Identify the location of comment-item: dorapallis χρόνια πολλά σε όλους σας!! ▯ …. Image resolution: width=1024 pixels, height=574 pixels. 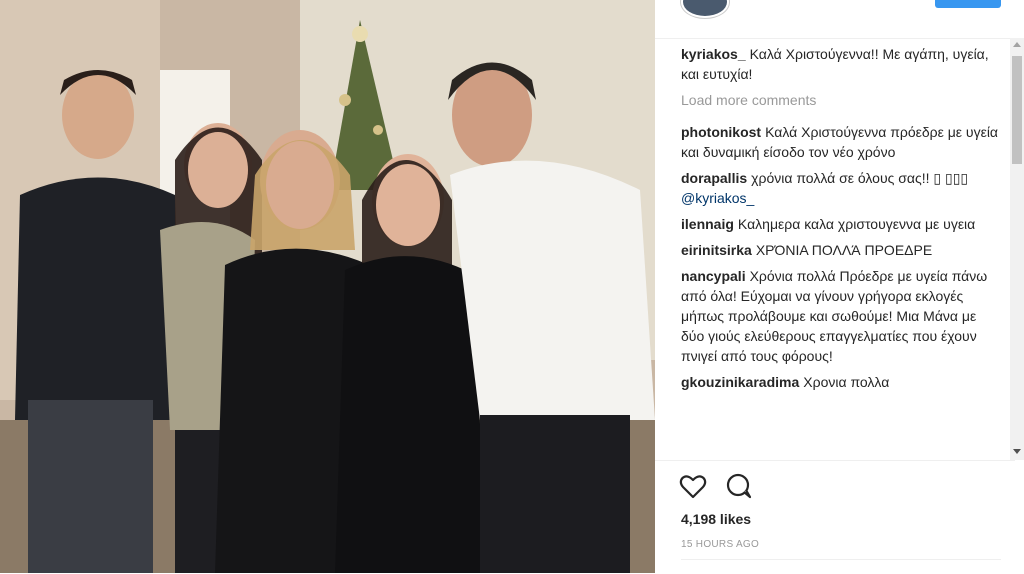
(841, 188).